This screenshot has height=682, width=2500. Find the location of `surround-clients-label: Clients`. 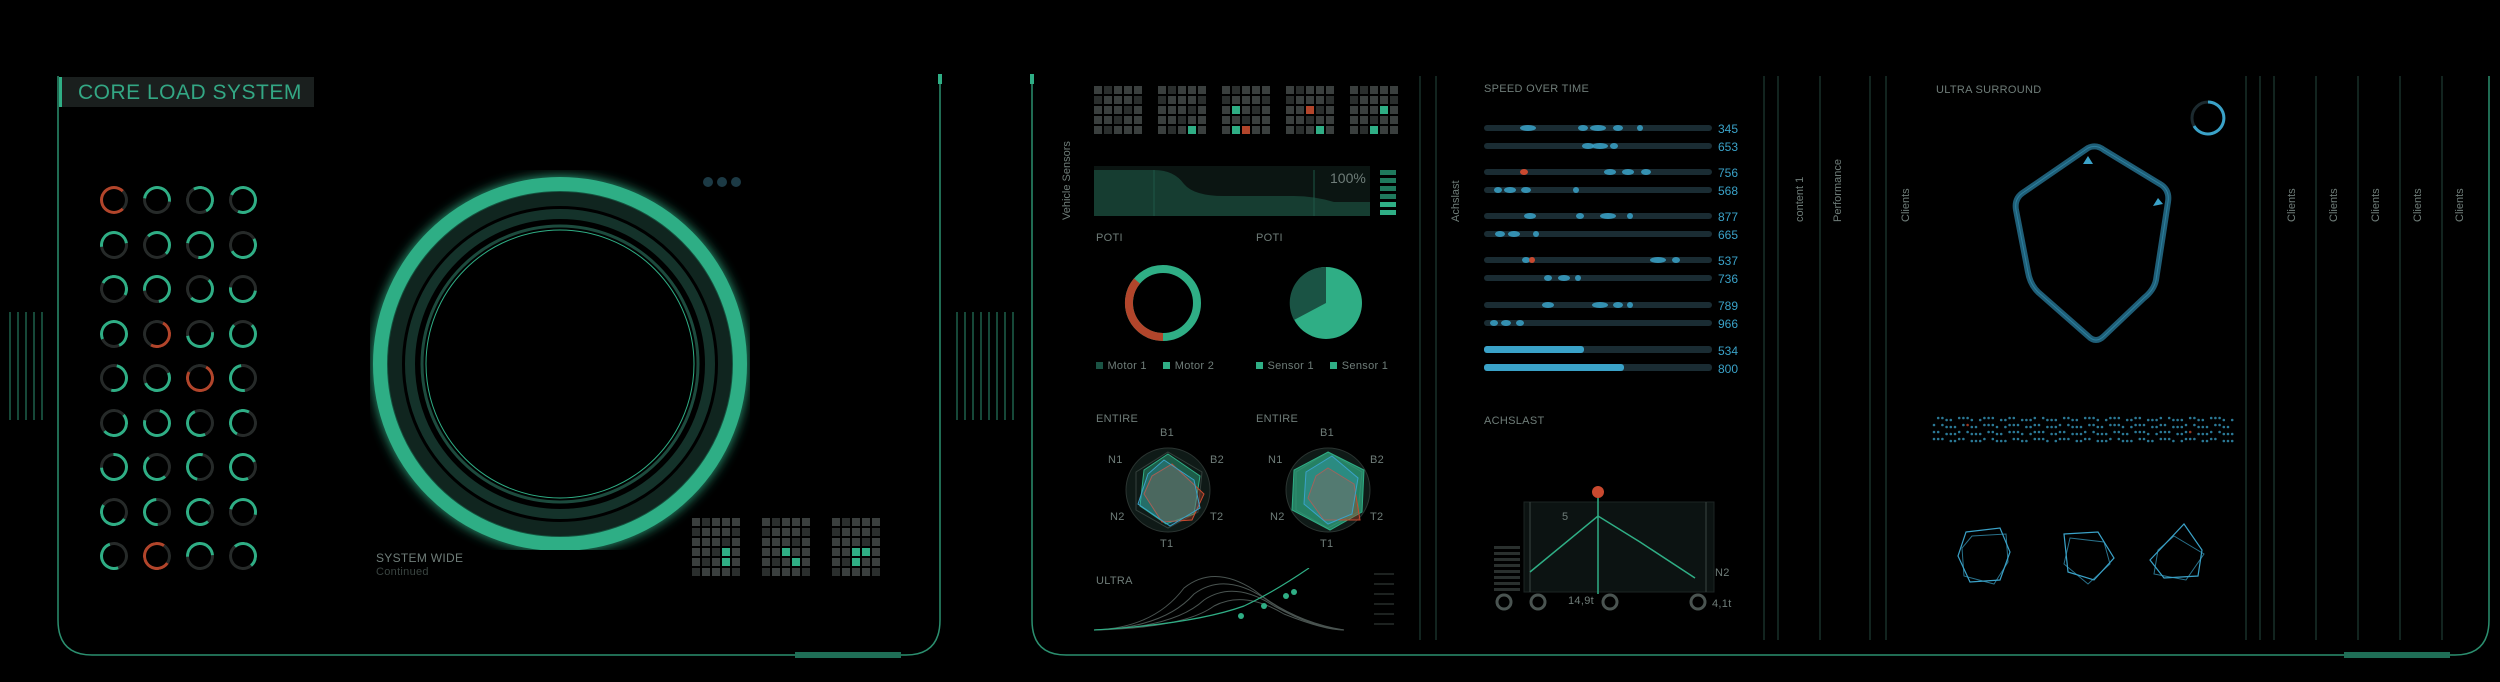

surround-clients-label: Clients is located at coordinates (1906, 205).